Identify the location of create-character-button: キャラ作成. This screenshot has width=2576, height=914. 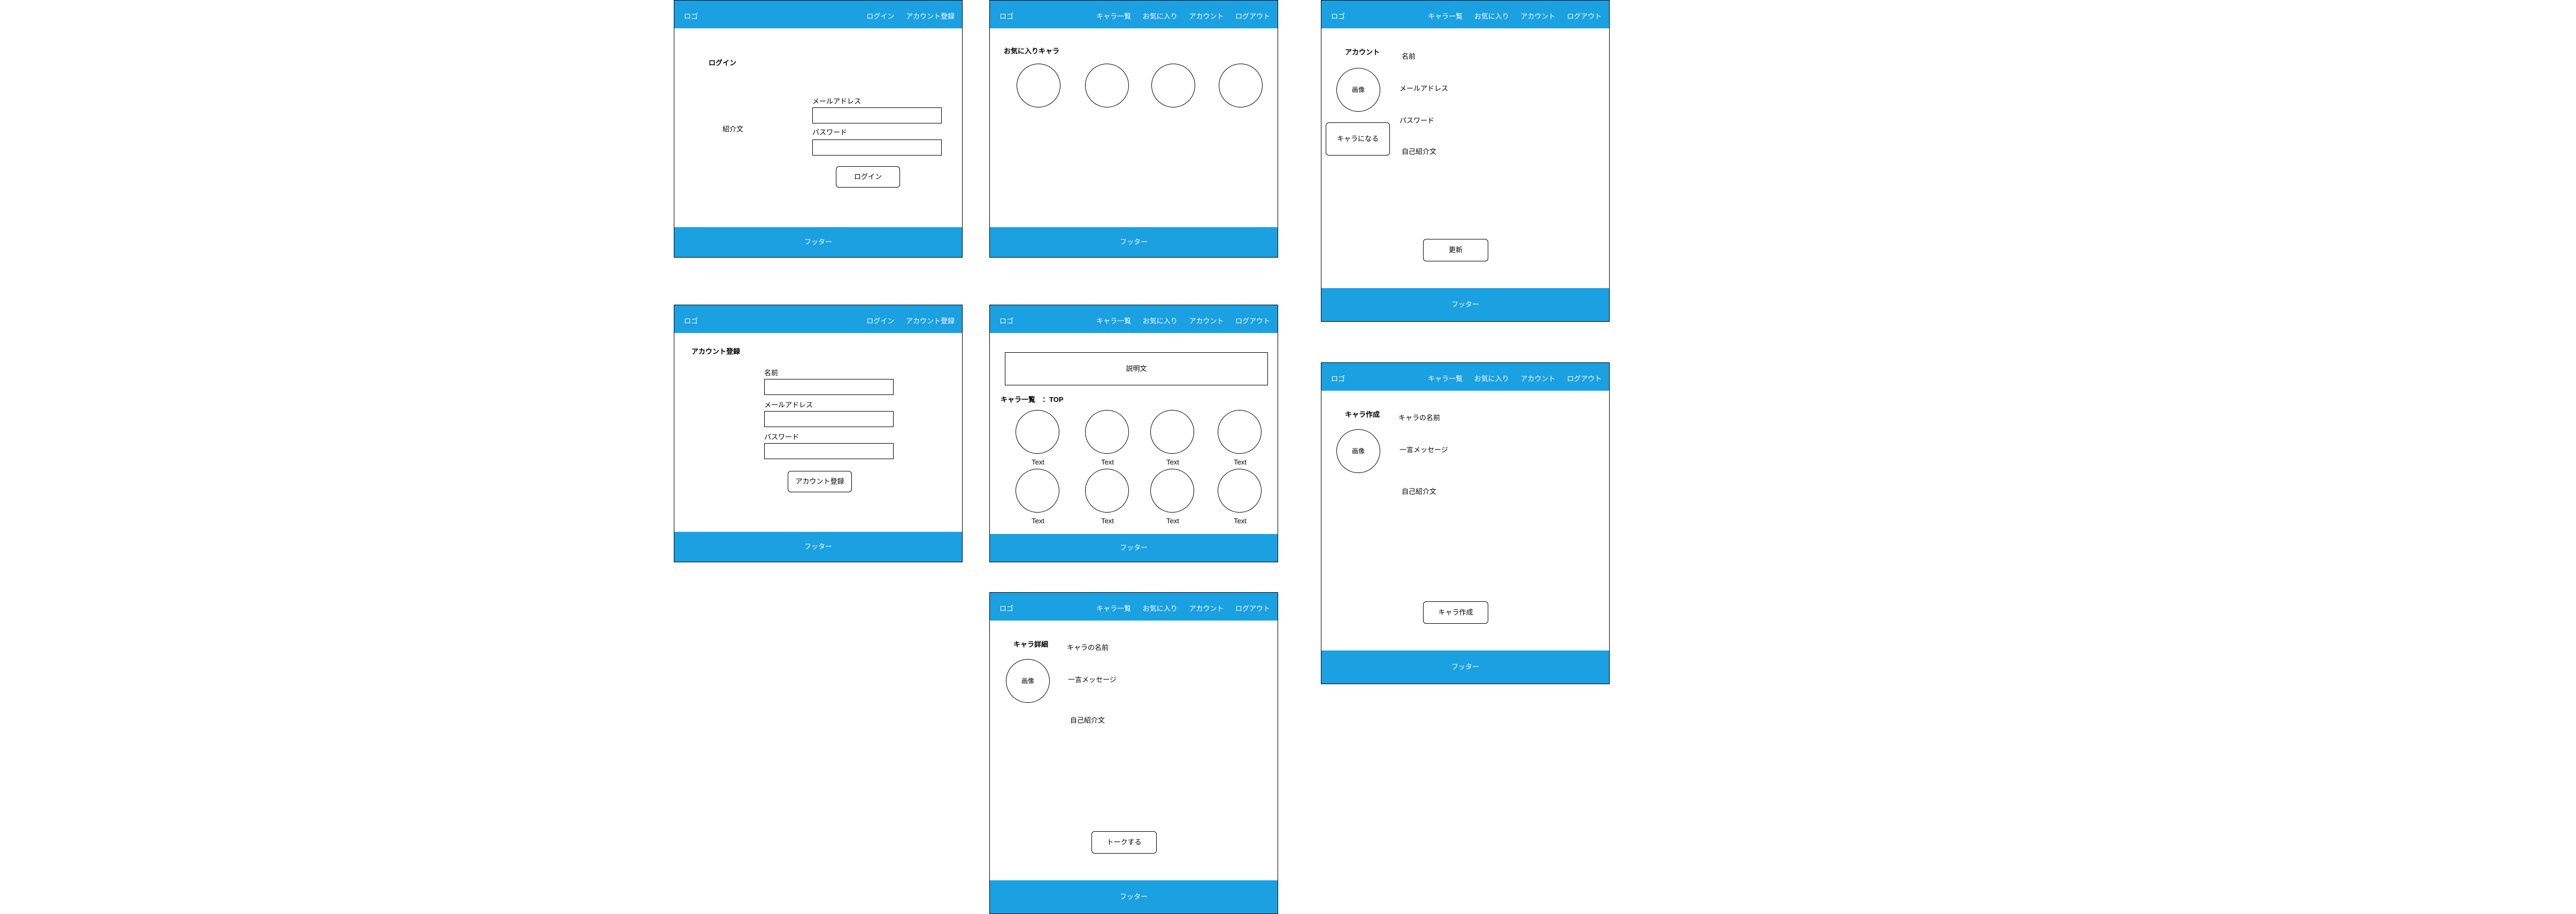
(1455, 612).